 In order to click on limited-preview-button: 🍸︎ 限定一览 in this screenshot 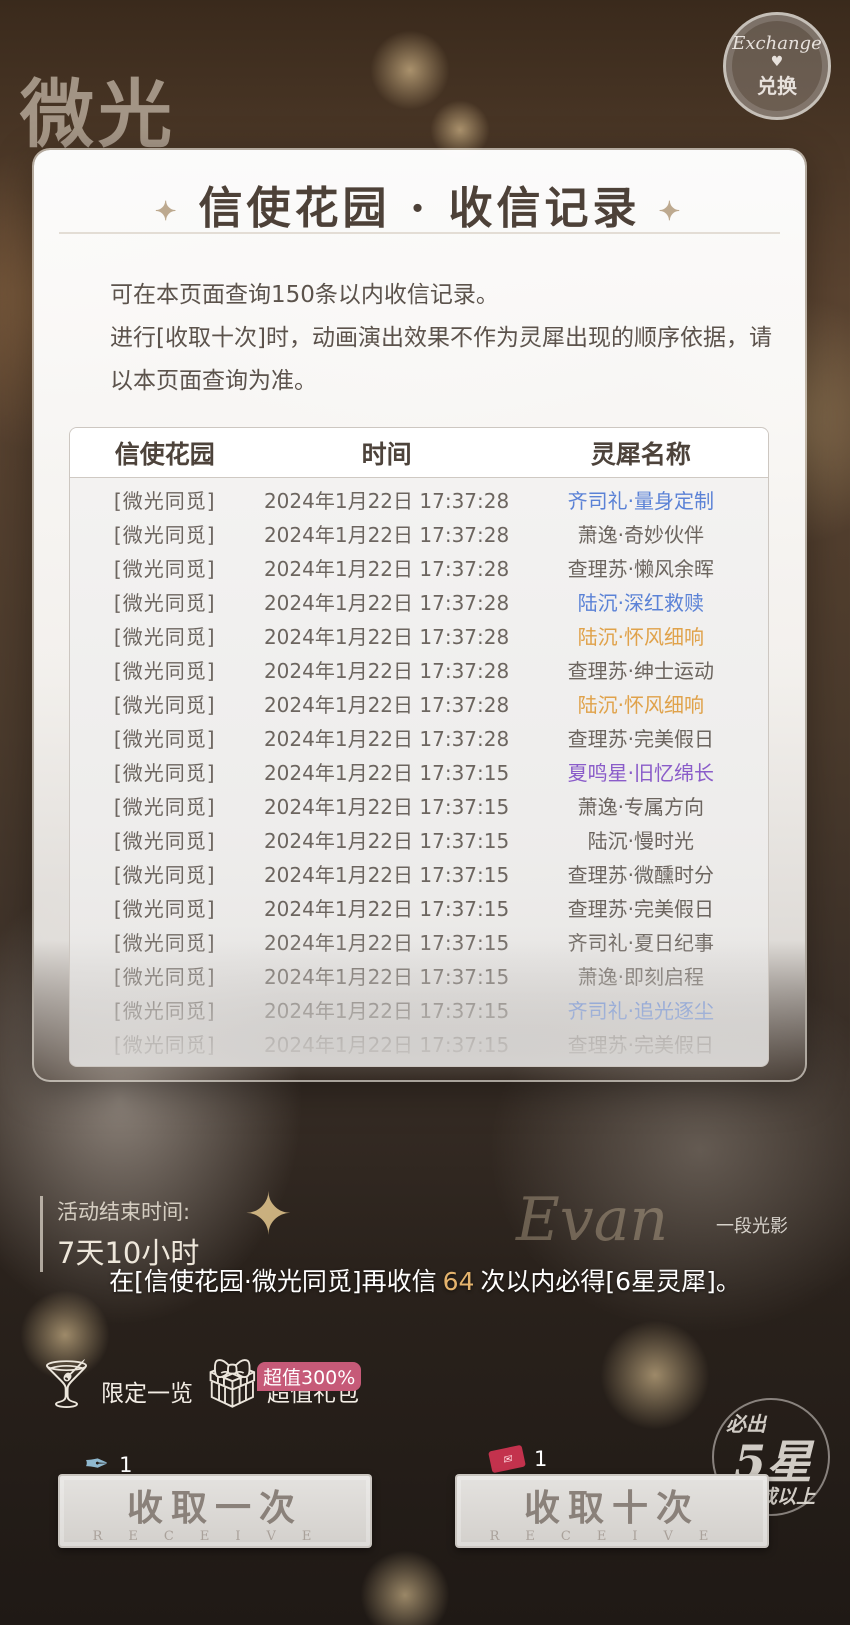, I will do `click(114, 1384)`.